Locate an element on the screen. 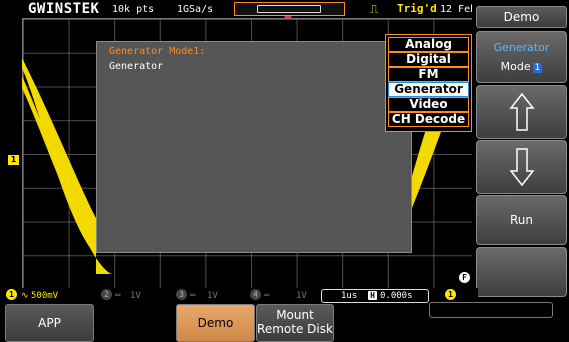 This screenshot has width=569, height=342. ch1-icon: 1 is located at coordinates (11, 294).